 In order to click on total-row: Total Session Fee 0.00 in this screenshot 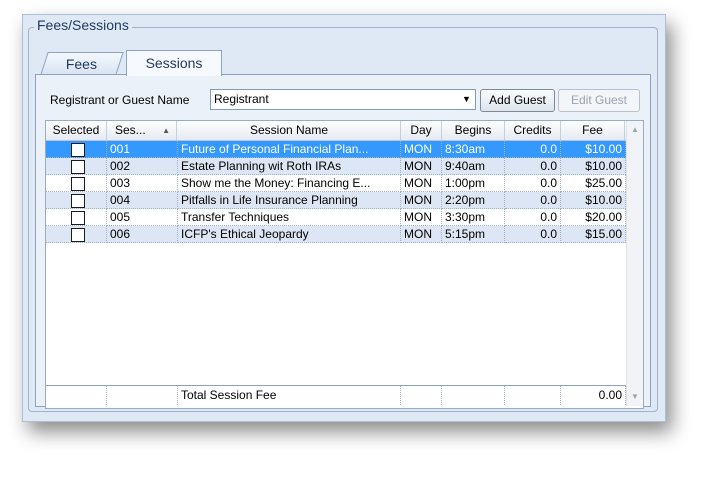, I will do `click(336, 395)`.